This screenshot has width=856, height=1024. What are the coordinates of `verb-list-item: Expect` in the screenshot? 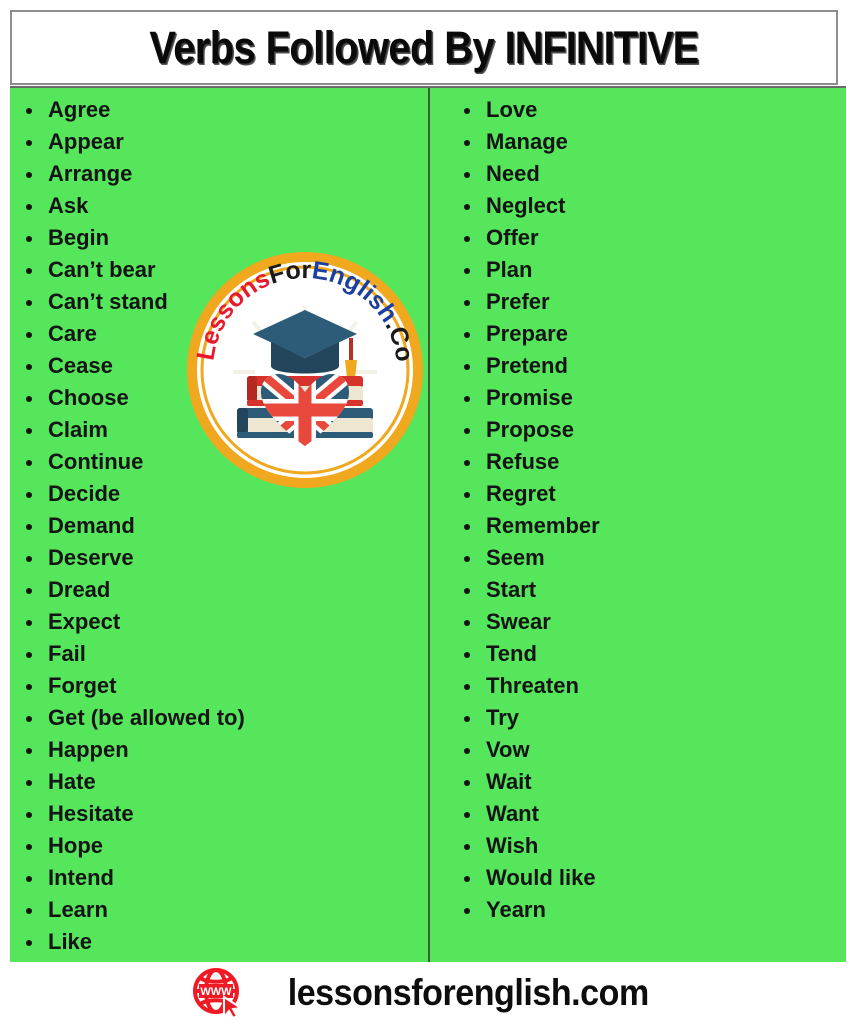 It's located at (219, 622).